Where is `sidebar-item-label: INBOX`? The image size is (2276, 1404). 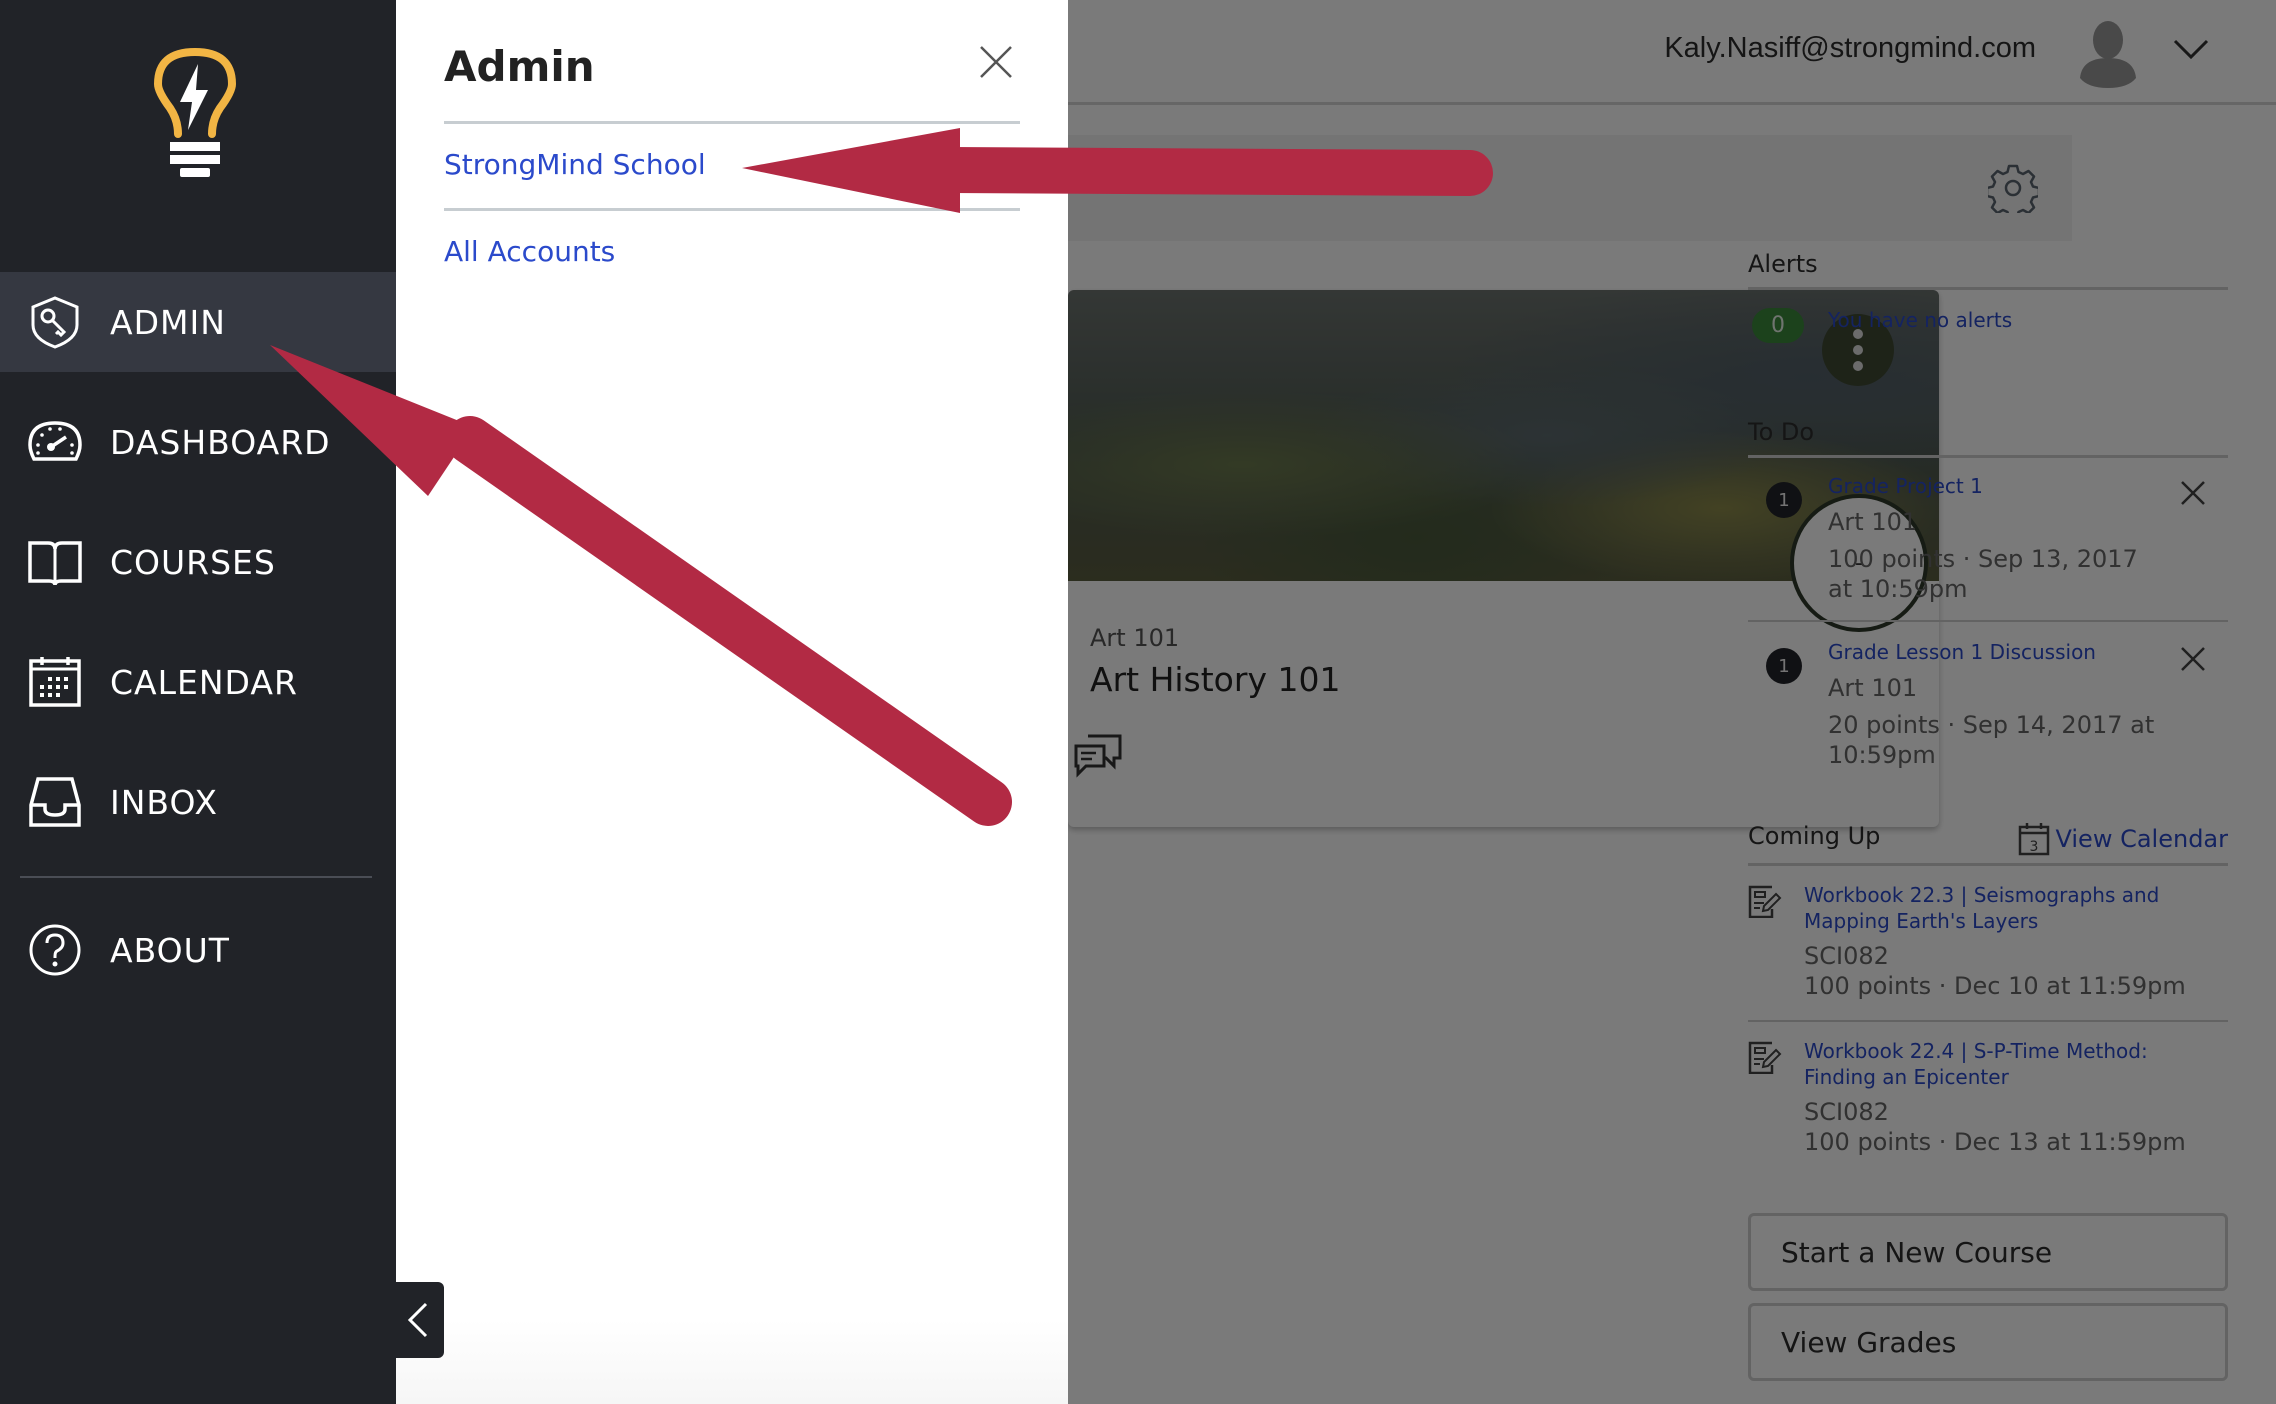 sidebar-item-label: INBOX is located at coordinates (164, 802).